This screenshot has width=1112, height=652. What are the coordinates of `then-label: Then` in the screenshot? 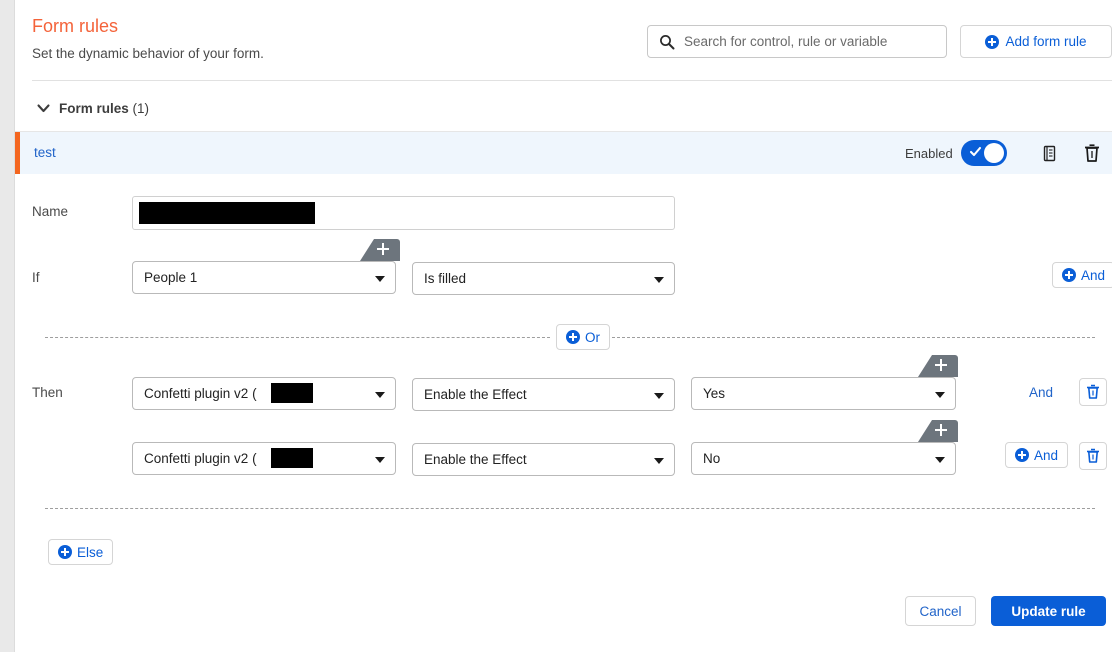 It's located at (47, 392).